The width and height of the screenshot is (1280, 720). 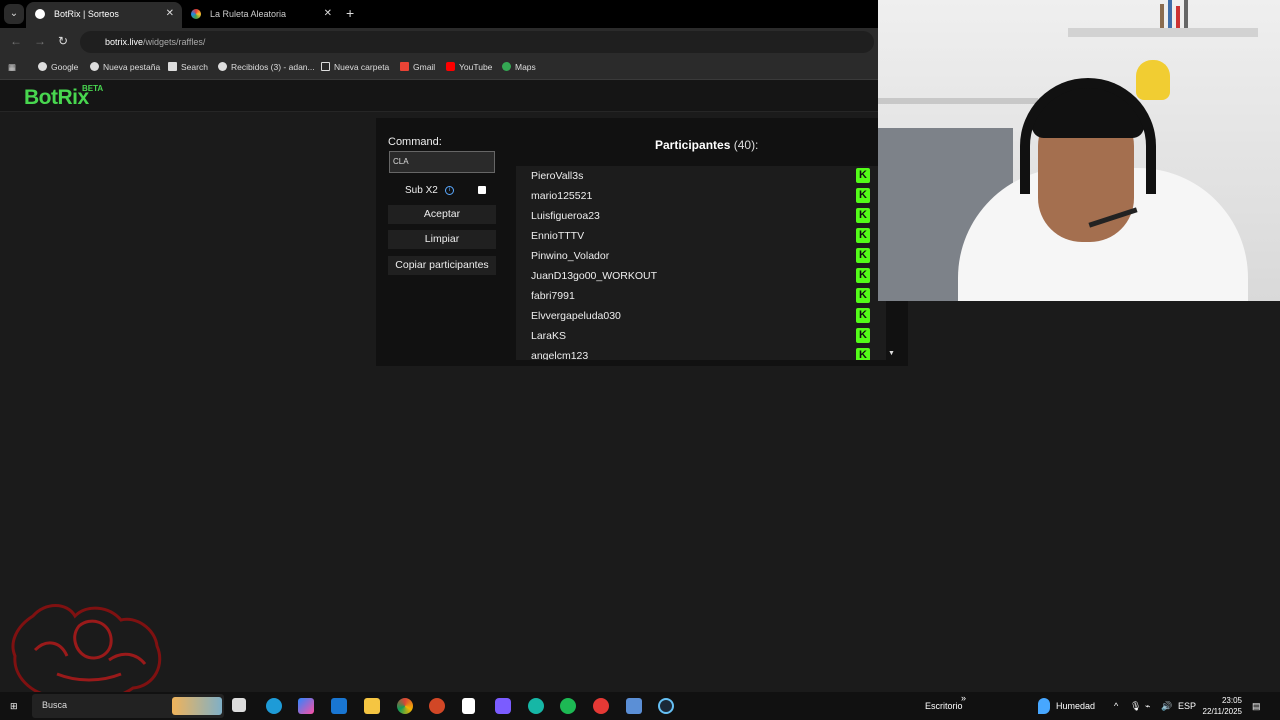 I want to click on list-item: Pinwino_Volador K, so click(x=696, y=256).